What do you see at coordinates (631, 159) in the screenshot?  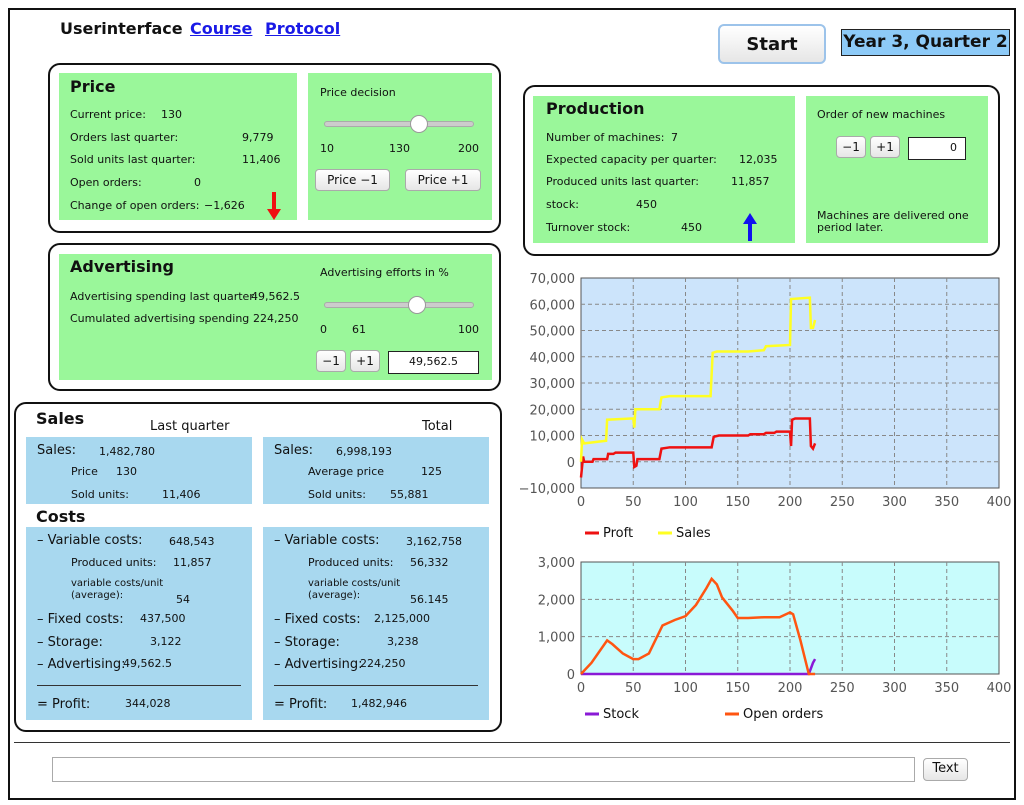 I see `capacity-label: Expected capacity per quarter:` at bounding box center [631, 159].